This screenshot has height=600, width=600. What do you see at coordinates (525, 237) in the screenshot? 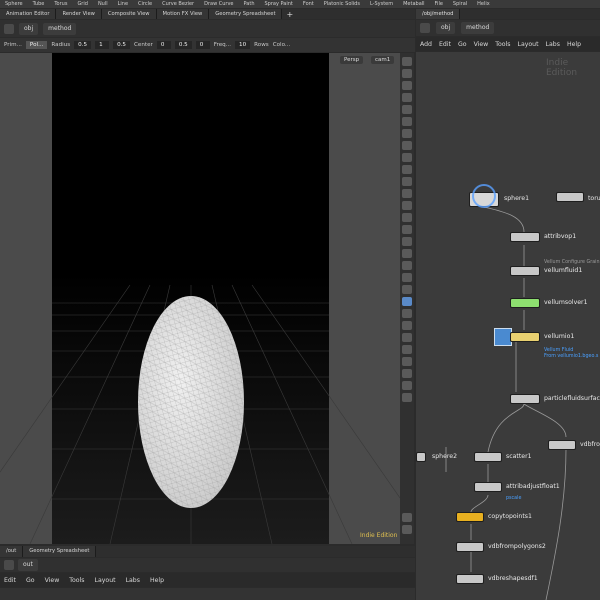
I see `node-attribvop1` at bounding box center [525, 237].